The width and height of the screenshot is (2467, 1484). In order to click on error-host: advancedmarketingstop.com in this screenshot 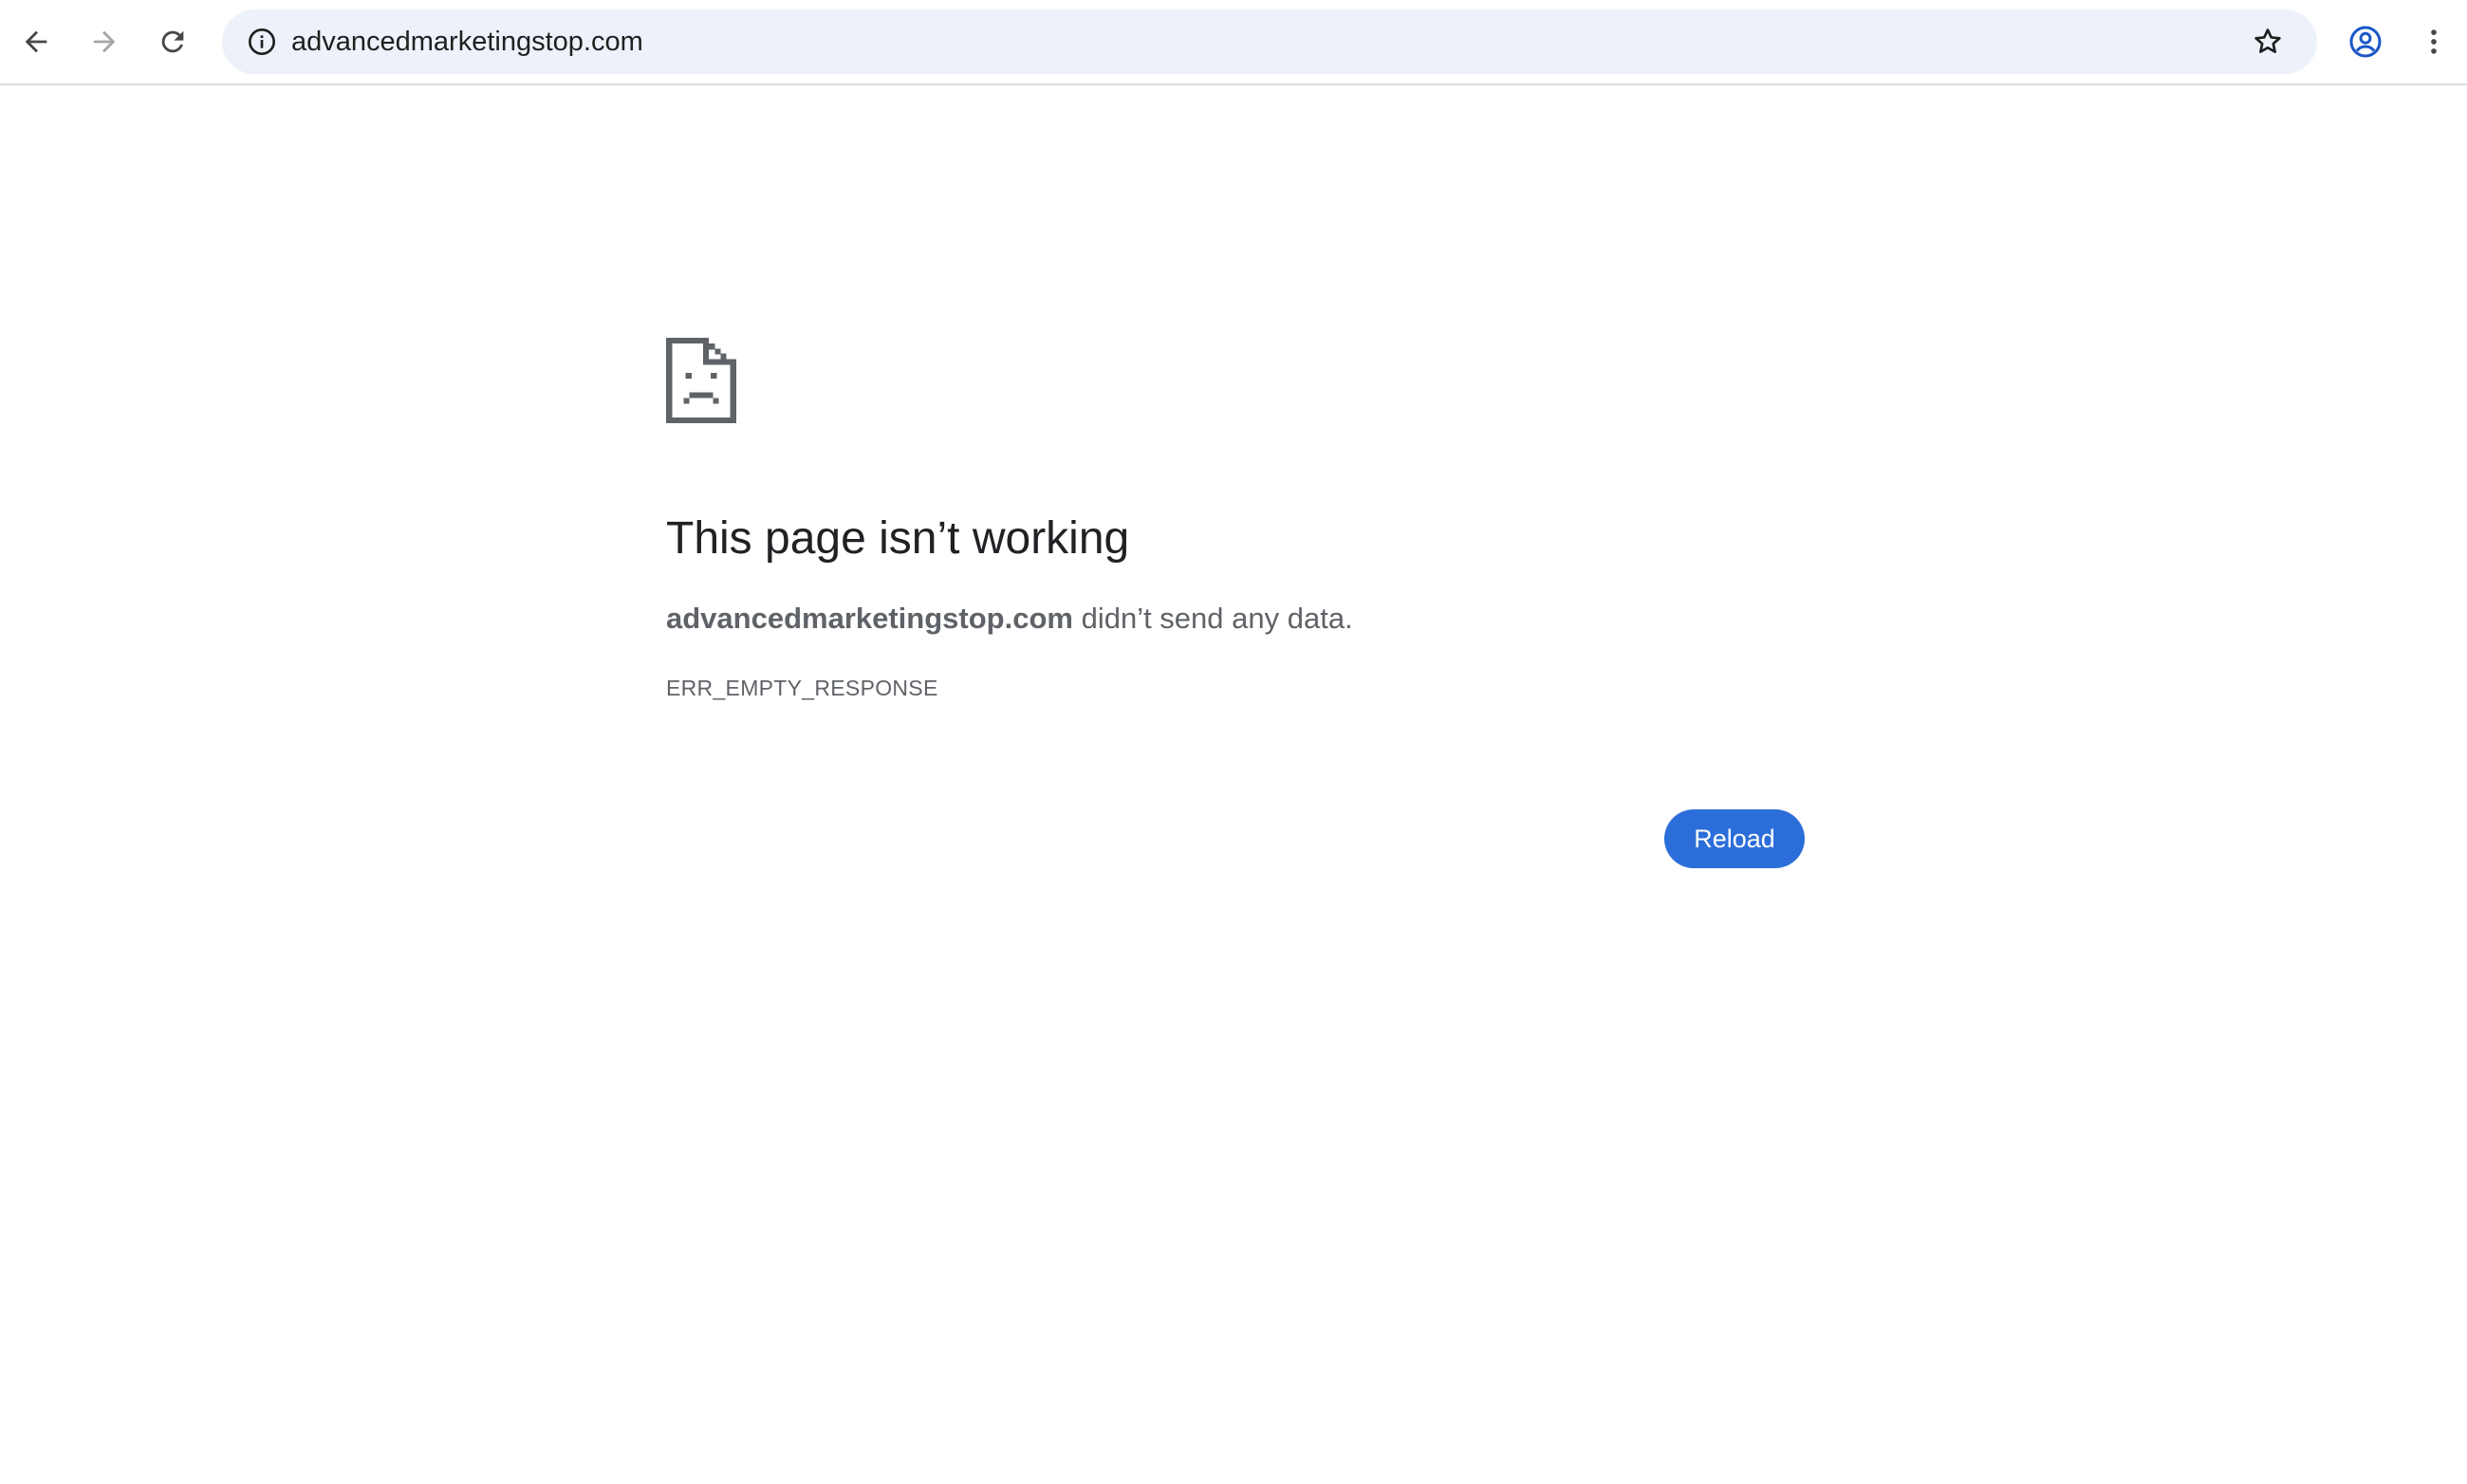, I will do `click(870, 619)`.